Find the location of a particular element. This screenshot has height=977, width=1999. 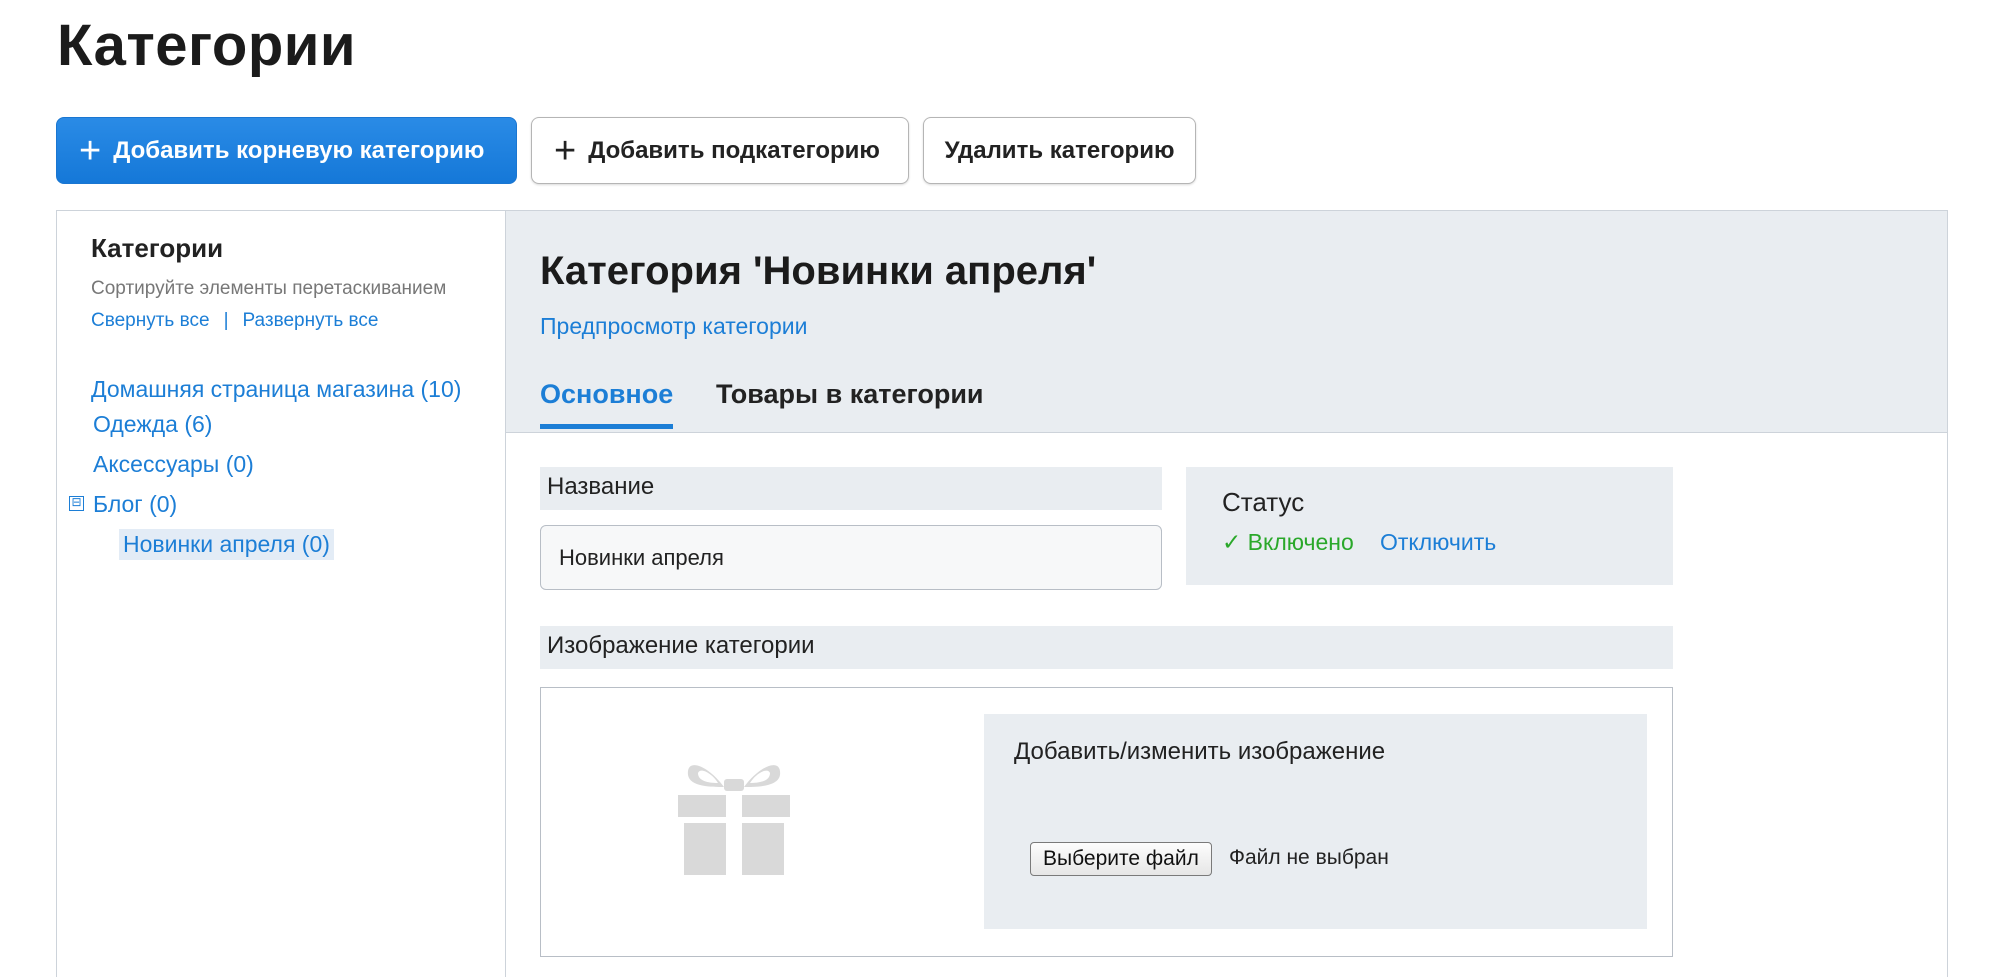

tab-category-products: Товары в категории is located at coordinates (850, 401).